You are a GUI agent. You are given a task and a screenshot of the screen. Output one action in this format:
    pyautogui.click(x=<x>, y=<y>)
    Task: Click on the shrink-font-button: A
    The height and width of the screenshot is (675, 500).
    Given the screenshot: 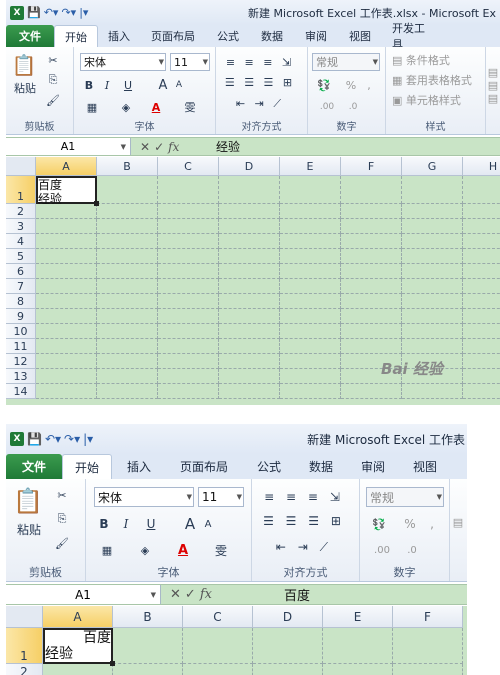 What is the action you would take?
    pyautogui.click(x=208, y=524)
    